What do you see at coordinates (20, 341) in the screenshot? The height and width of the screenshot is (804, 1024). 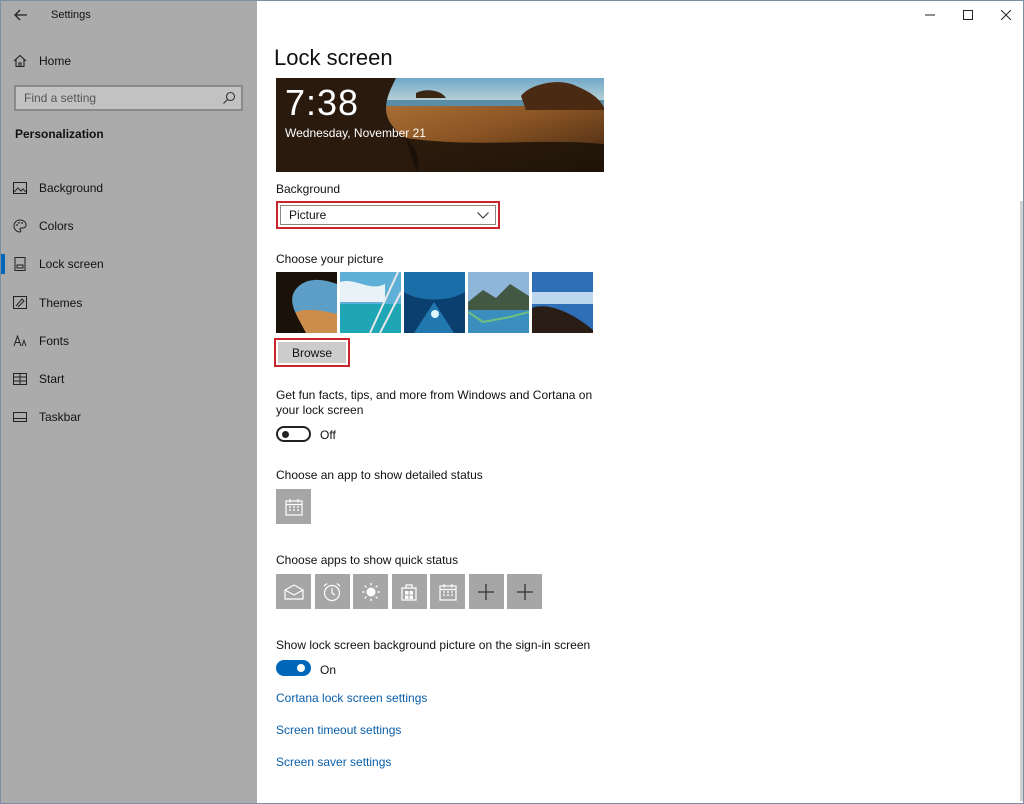 I see `fonts-icon` at bounding box center [20, 341].